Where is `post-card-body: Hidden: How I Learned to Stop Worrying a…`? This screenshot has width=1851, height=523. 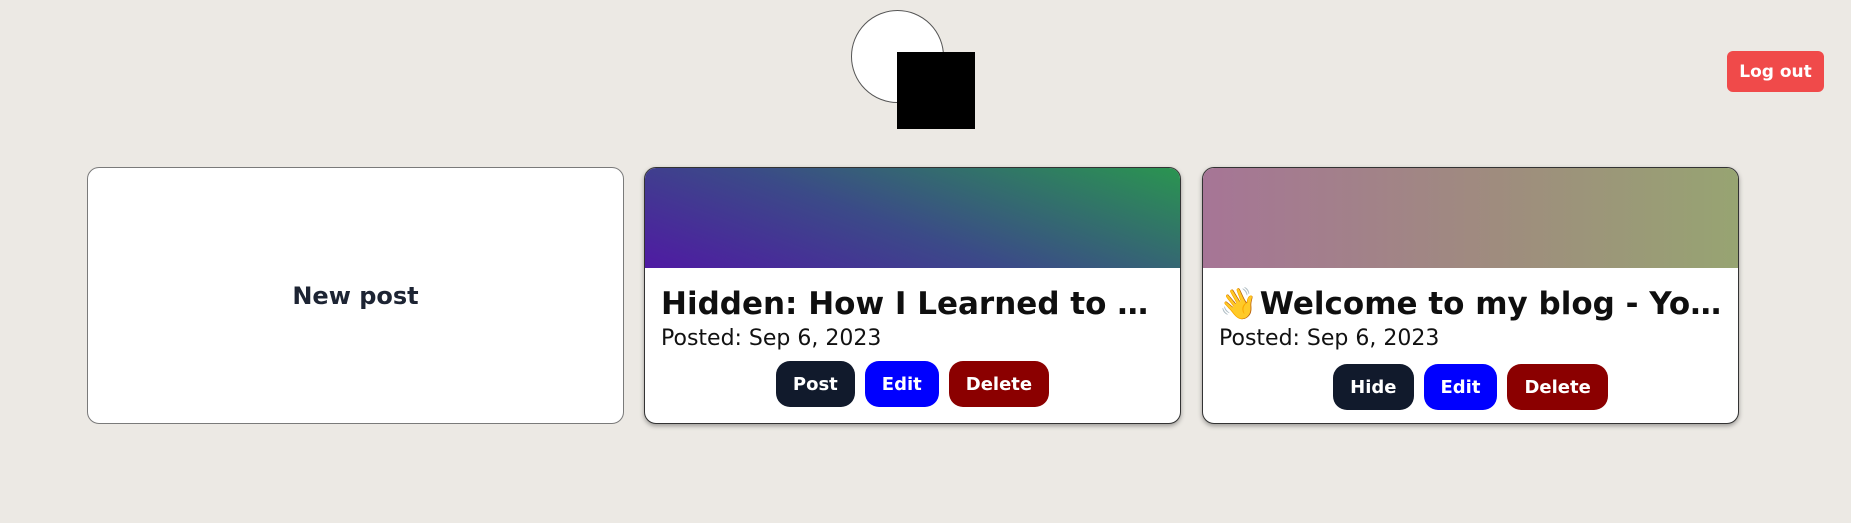
post-card-body: Hidden: How I Learned to Stop Worrying a… is located at coordinates (912, 337).